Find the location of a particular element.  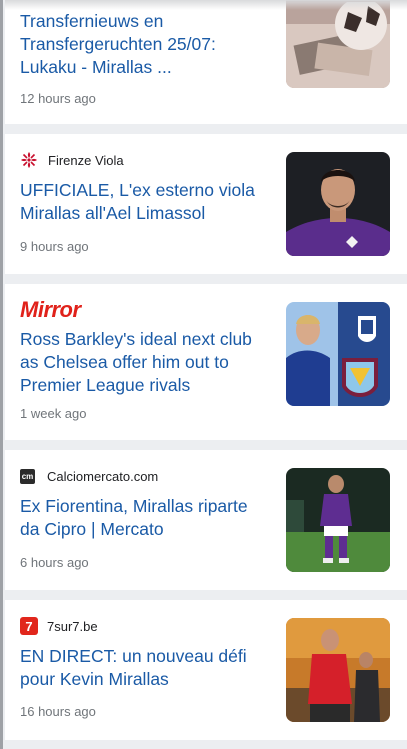

article-source: Mirror is located at coordinates (50, 309).